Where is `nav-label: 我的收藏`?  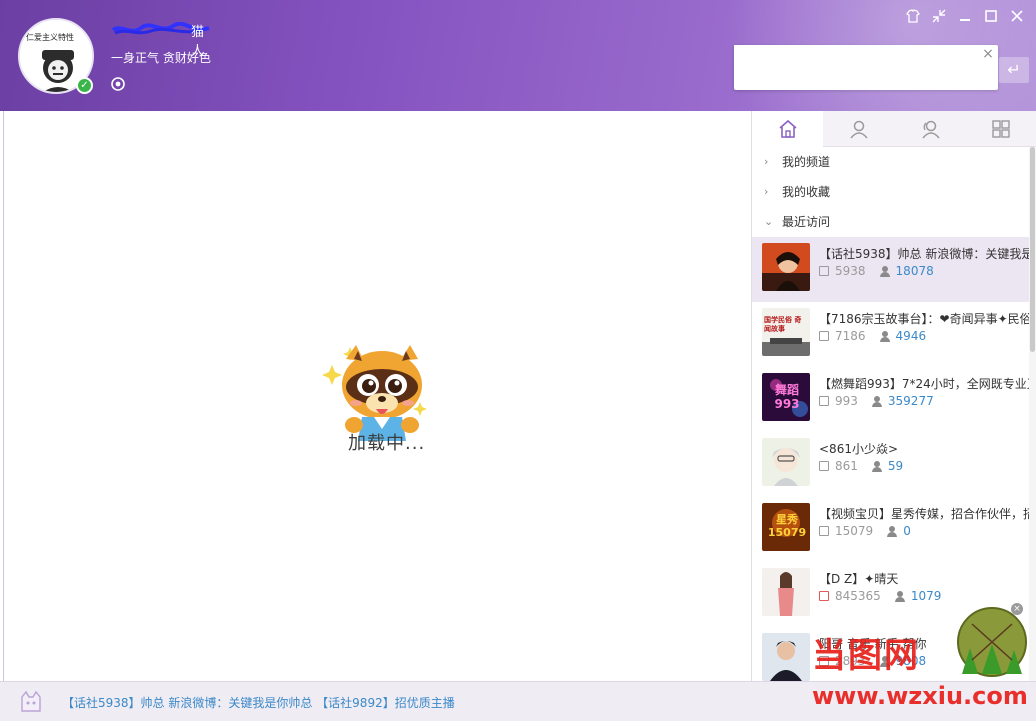
nav-label: 我的收藏 is located at coordinates (806, 191).